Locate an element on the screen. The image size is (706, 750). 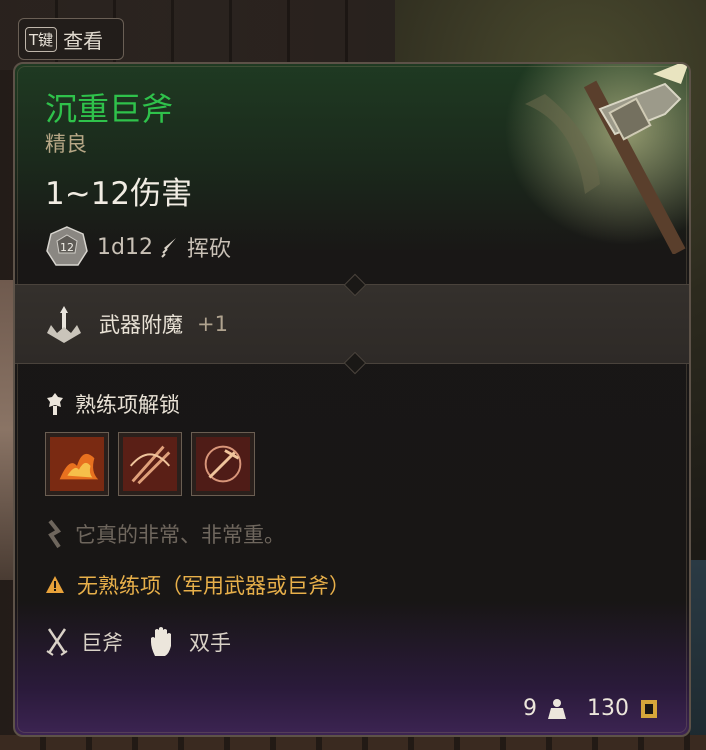
two-handed-icon is located at coordinates (161, 641).